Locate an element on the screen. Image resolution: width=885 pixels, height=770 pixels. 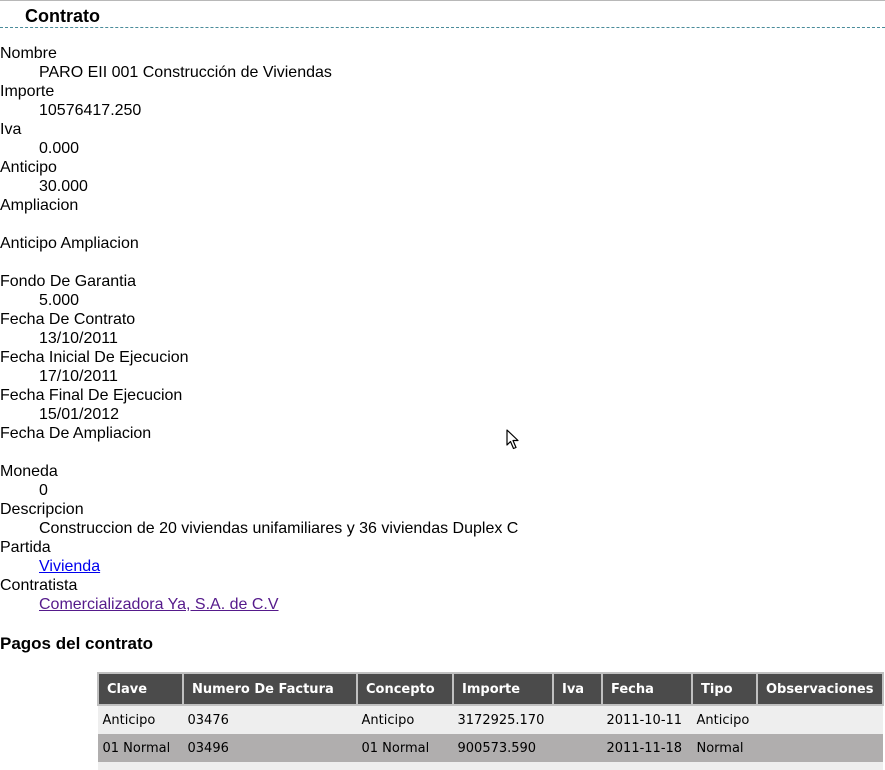
field-label-fondo-de-garantia: Fondo De Garantia is located at coordinates (68, 281).